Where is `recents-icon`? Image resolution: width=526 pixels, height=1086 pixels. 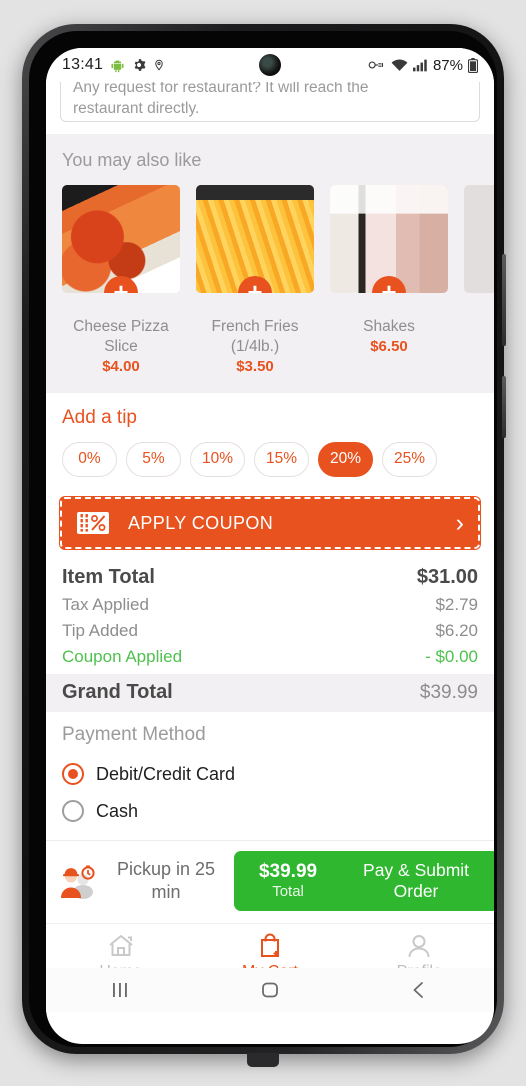 recents-icon is located at coordinates (121, 990).